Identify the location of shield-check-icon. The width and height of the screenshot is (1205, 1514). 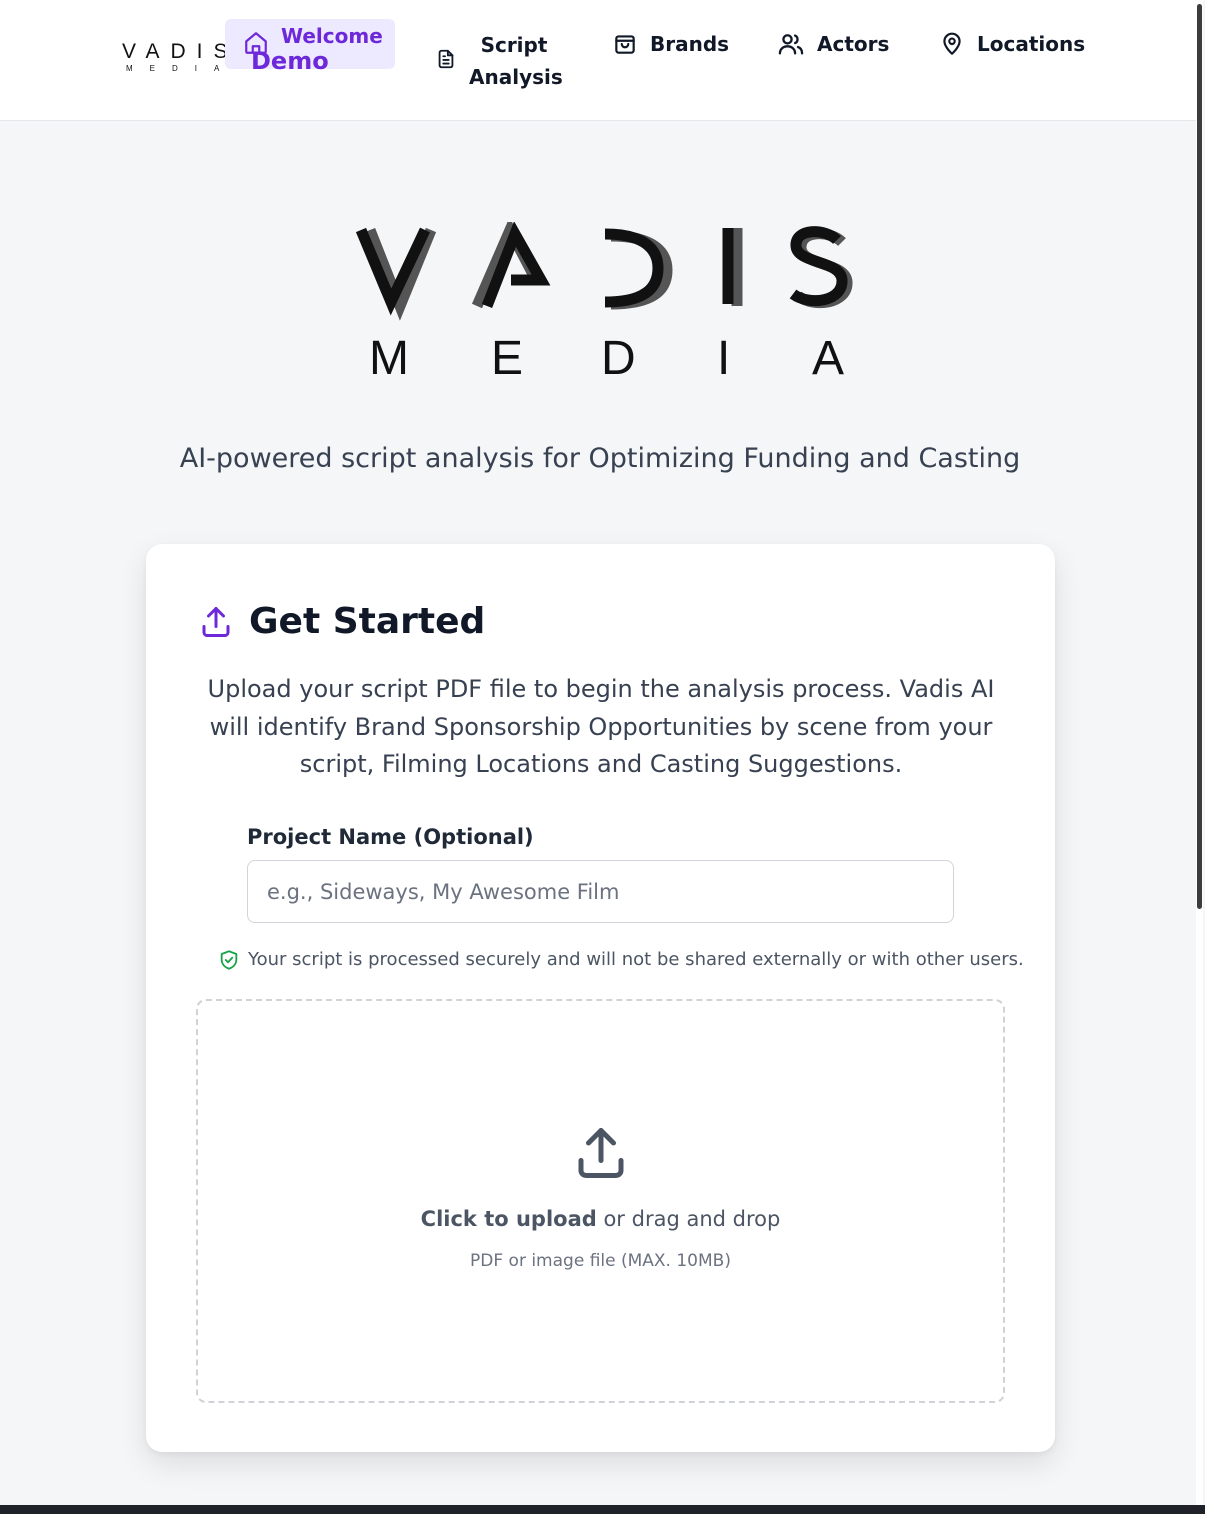
(229, 960).